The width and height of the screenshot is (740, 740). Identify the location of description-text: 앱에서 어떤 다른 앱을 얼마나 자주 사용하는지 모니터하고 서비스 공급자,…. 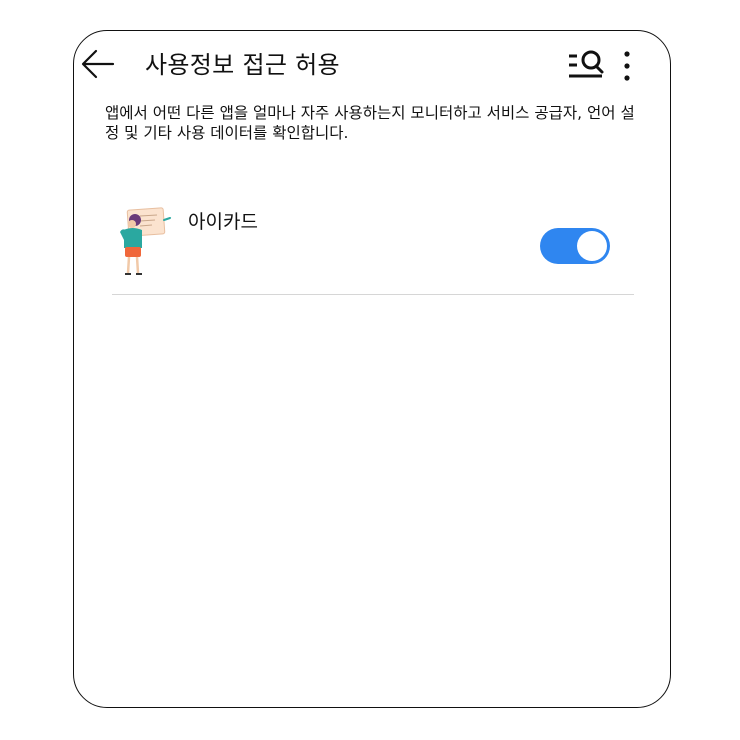
(370, 123).